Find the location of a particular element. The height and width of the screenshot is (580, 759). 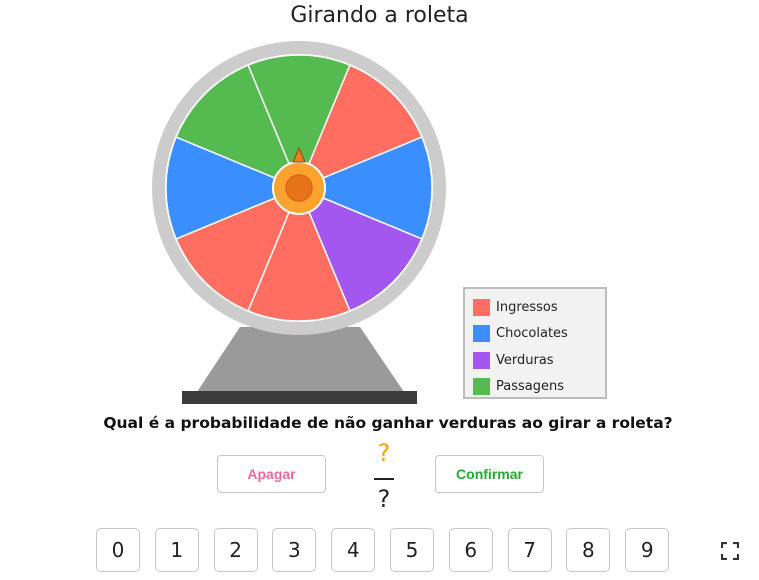

legend-item: Passagens is located at coordinates (539, 387).